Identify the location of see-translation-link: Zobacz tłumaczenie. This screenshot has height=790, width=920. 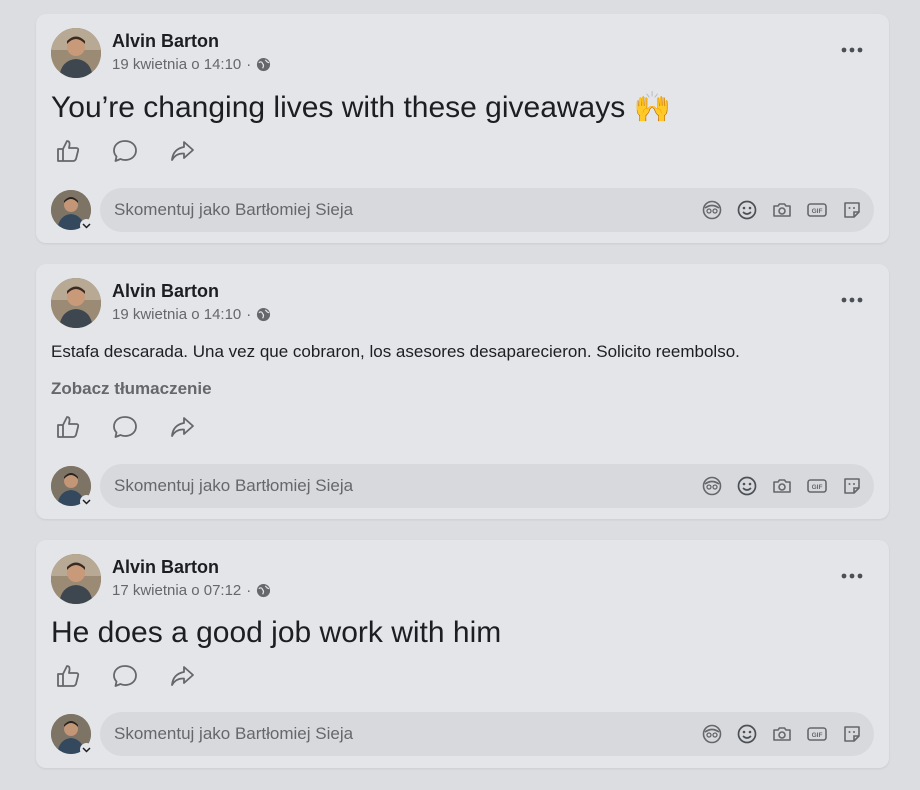
(131, 389).